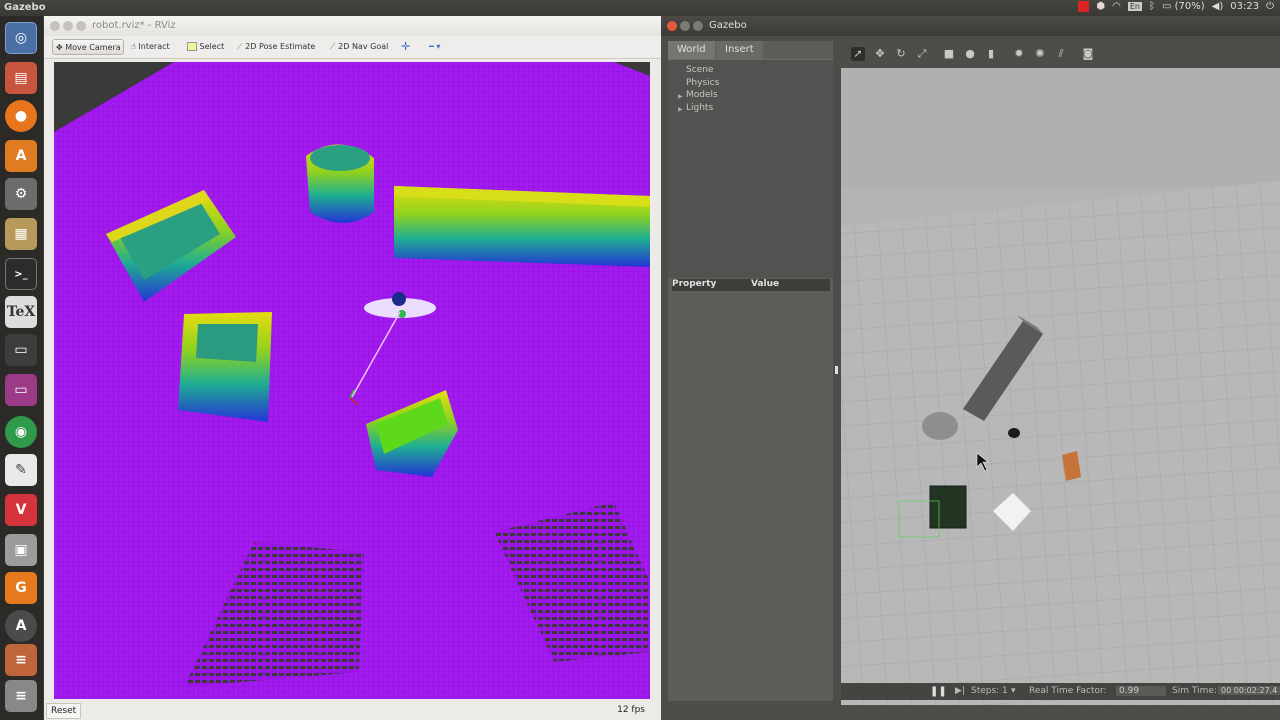  What do you see at coordinates (1249, 690) in the screenshot?
I see `sim-time-value: 00 00:02:27.4` at bounding box center [1249, 690].